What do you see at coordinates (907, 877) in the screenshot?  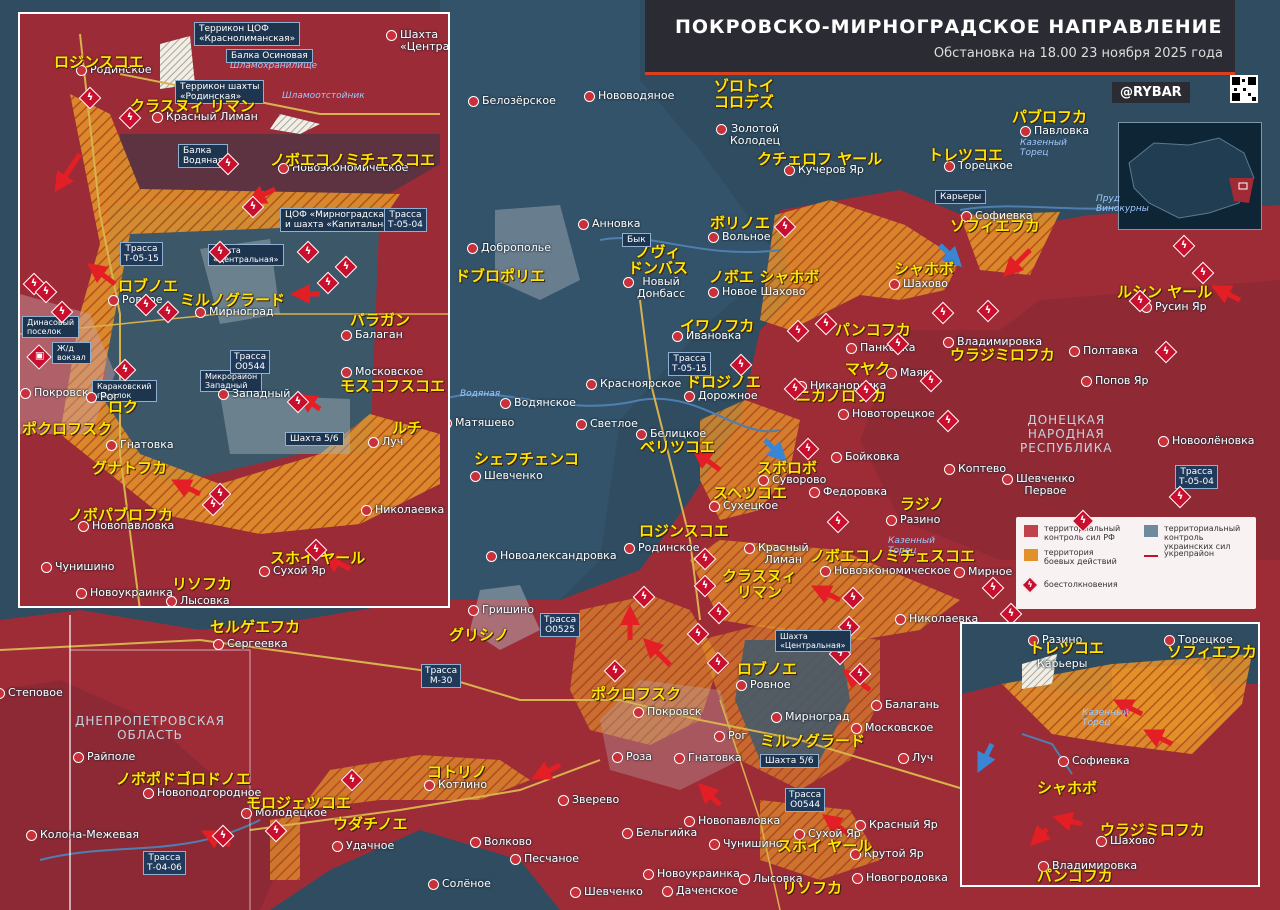 I see `place-ru-73: Новогродовка` at bounding box center [907, 877].